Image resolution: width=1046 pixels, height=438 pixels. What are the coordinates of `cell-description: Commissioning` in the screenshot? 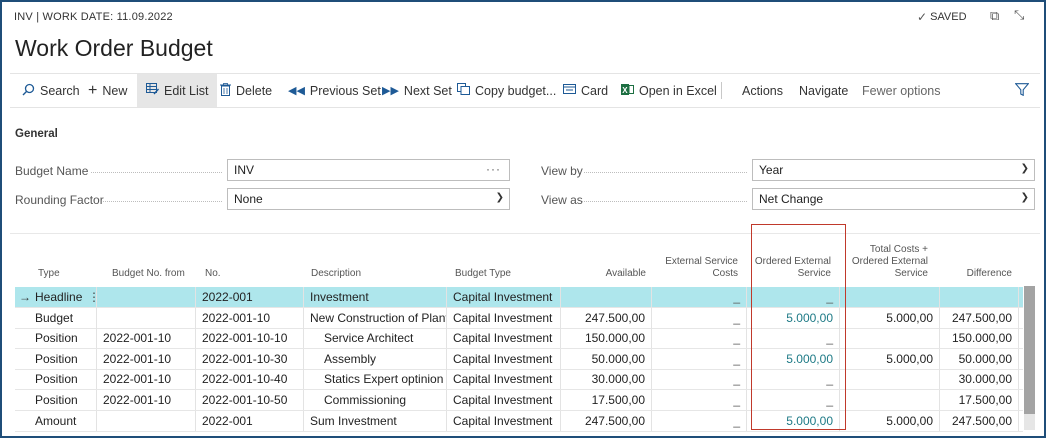 It's located at (375, 400).